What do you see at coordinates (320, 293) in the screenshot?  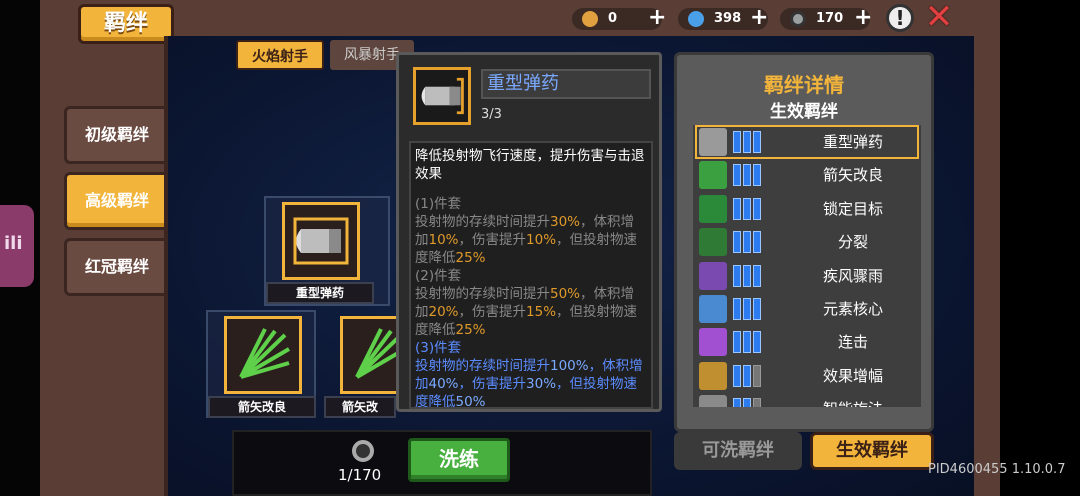 I see `node-label: 重型弹药` at bounding box center [320, 293].